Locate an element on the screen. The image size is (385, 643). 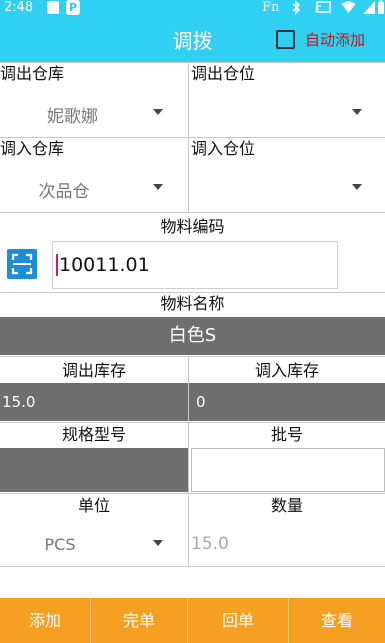
out-warehouse-spinner: 妮歌娜 is located at coordinates (94, 112).